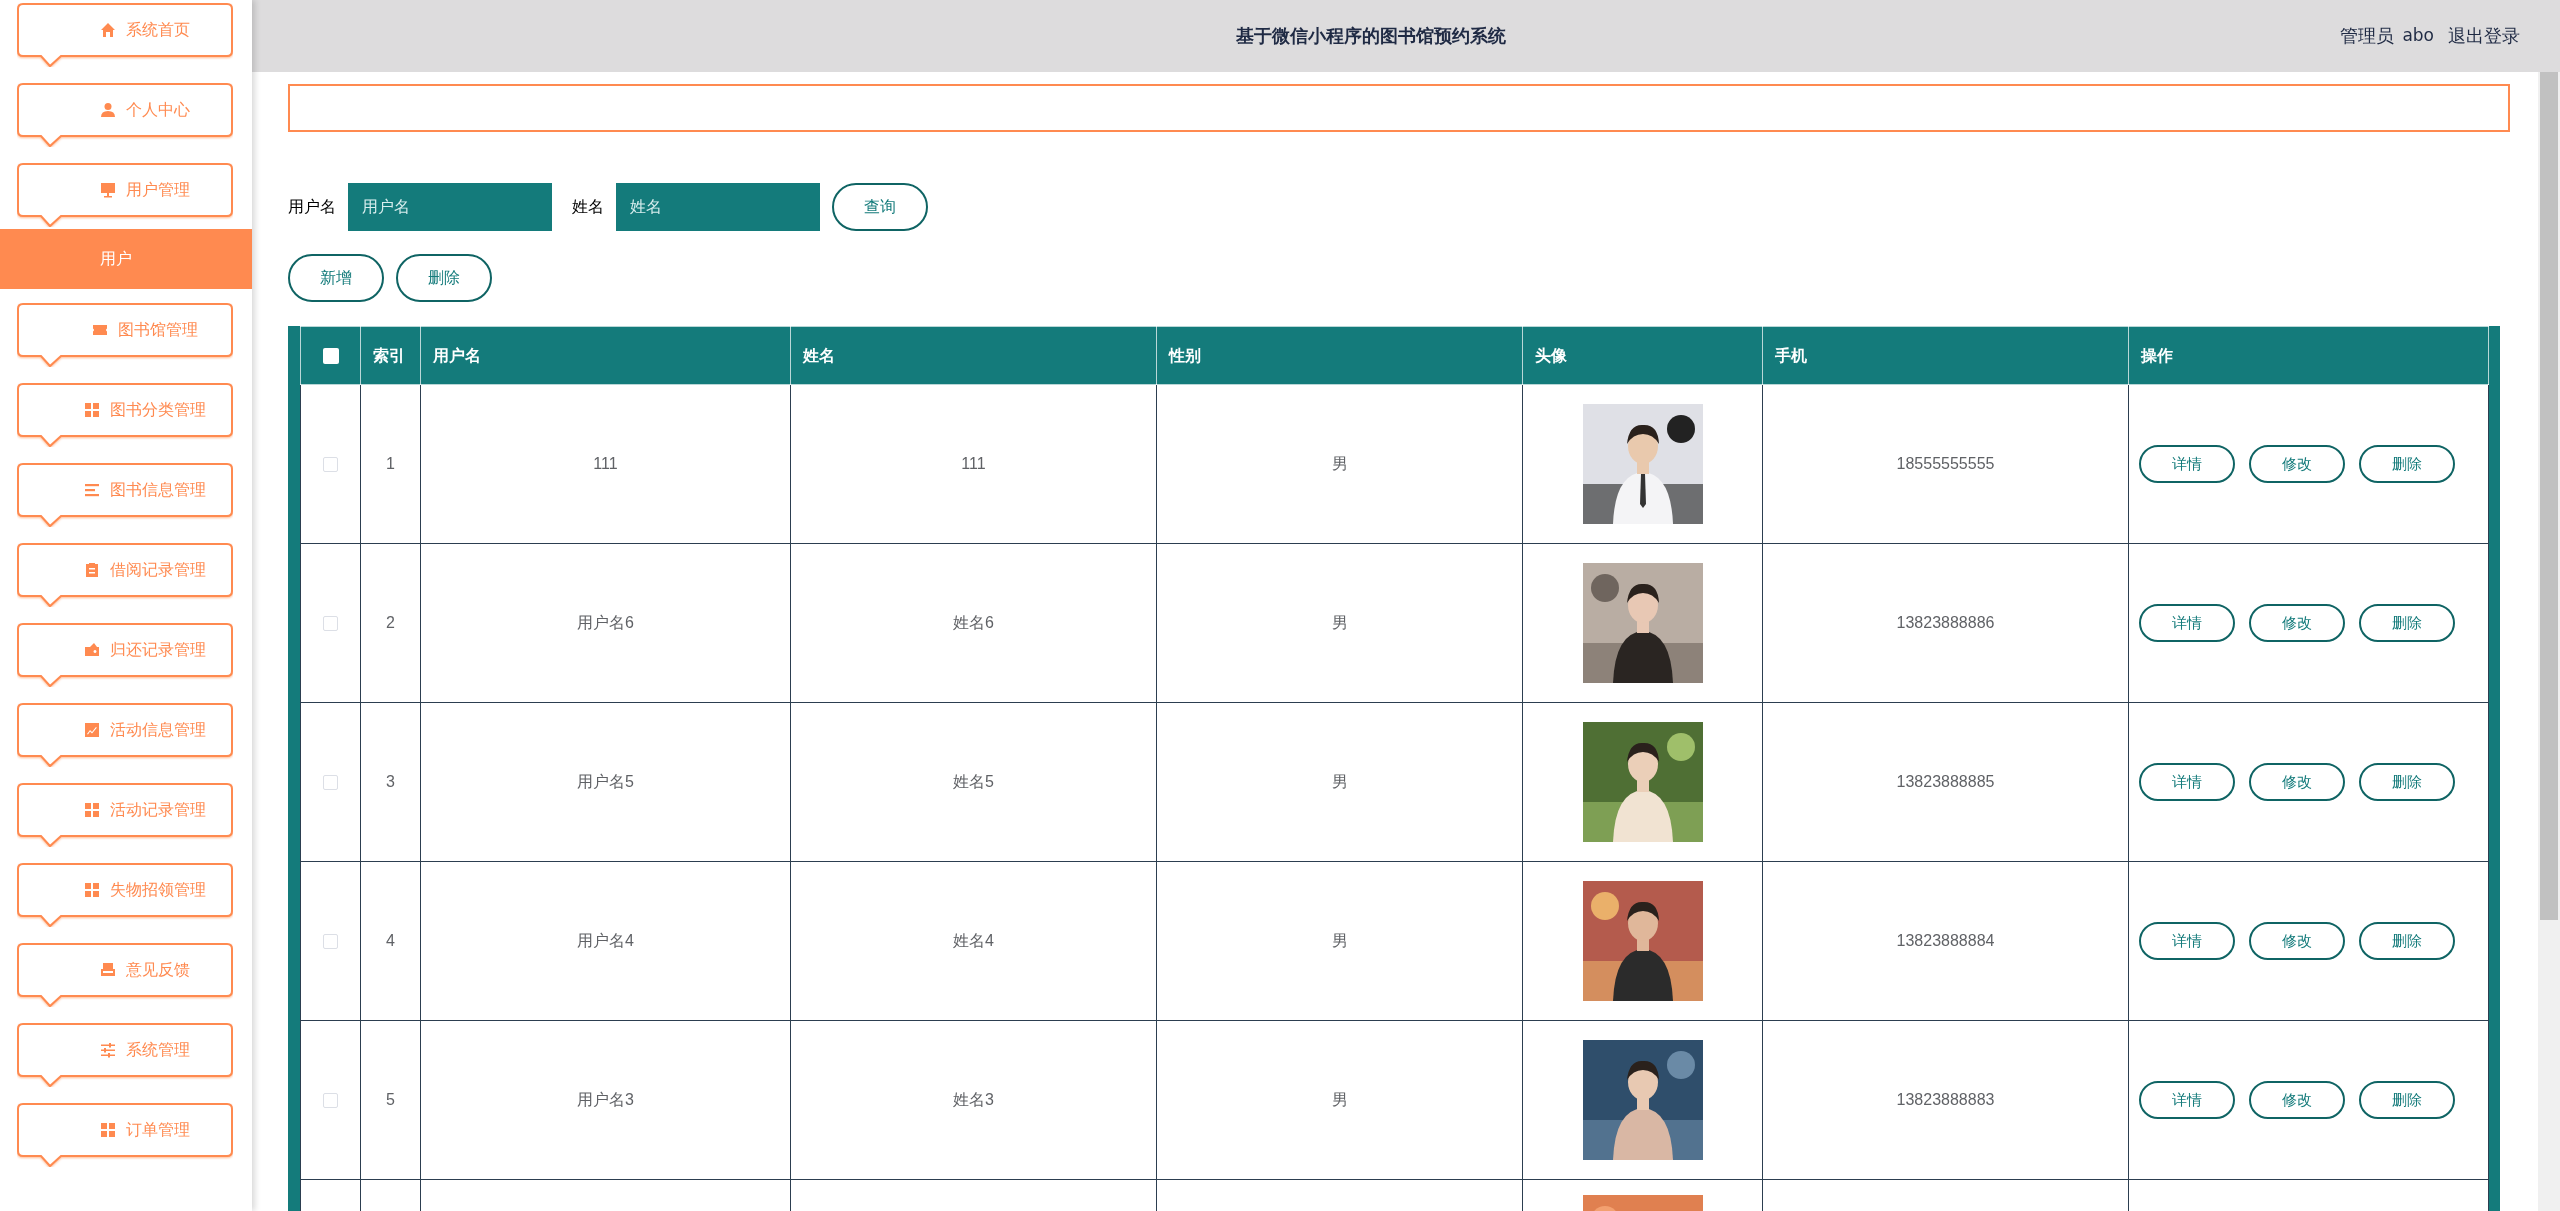  Describe the element at coordinates (2418, 36) in the screenshot. I see `username: abo` at that location.